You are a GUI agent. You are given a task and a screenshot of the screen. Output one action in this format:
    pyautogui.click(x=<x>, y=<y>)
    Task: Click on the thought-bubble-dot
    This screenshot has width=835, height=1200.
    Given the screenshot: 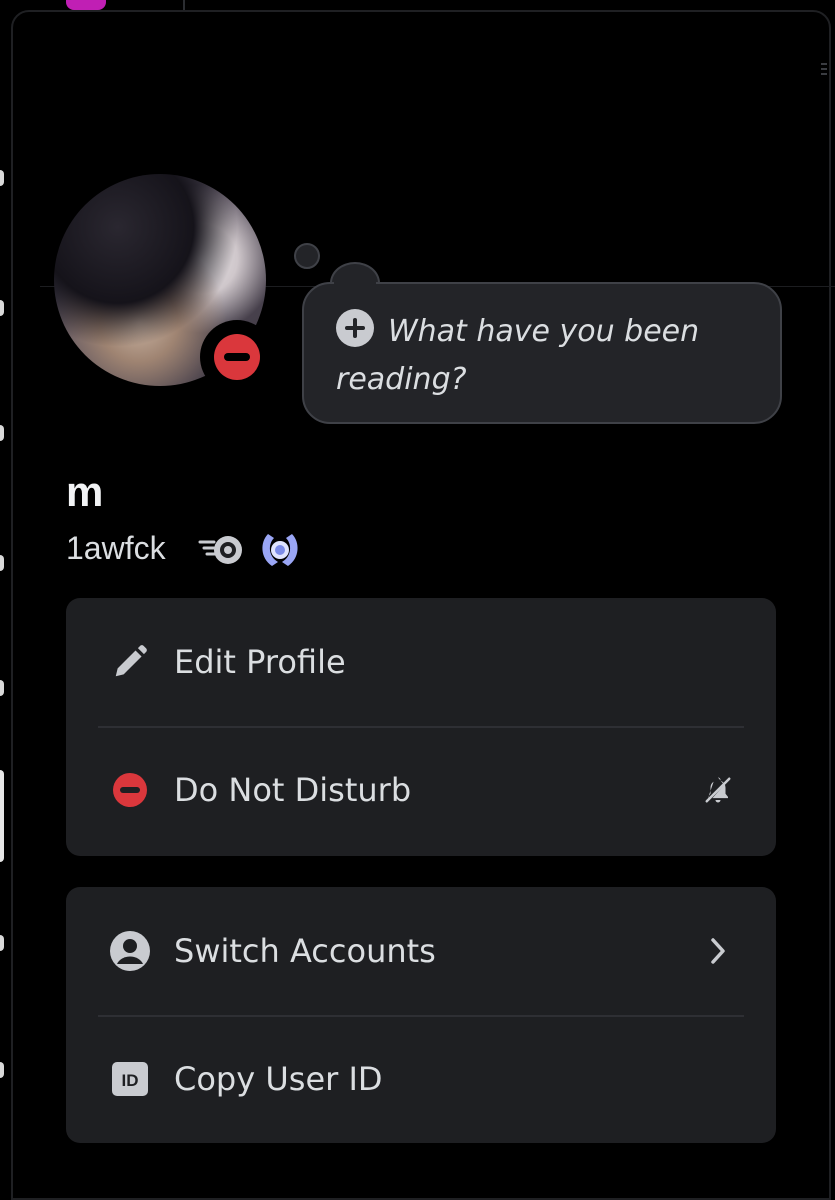 What is the action you would take?
    pyautogui.click(x=307, y=256)
    